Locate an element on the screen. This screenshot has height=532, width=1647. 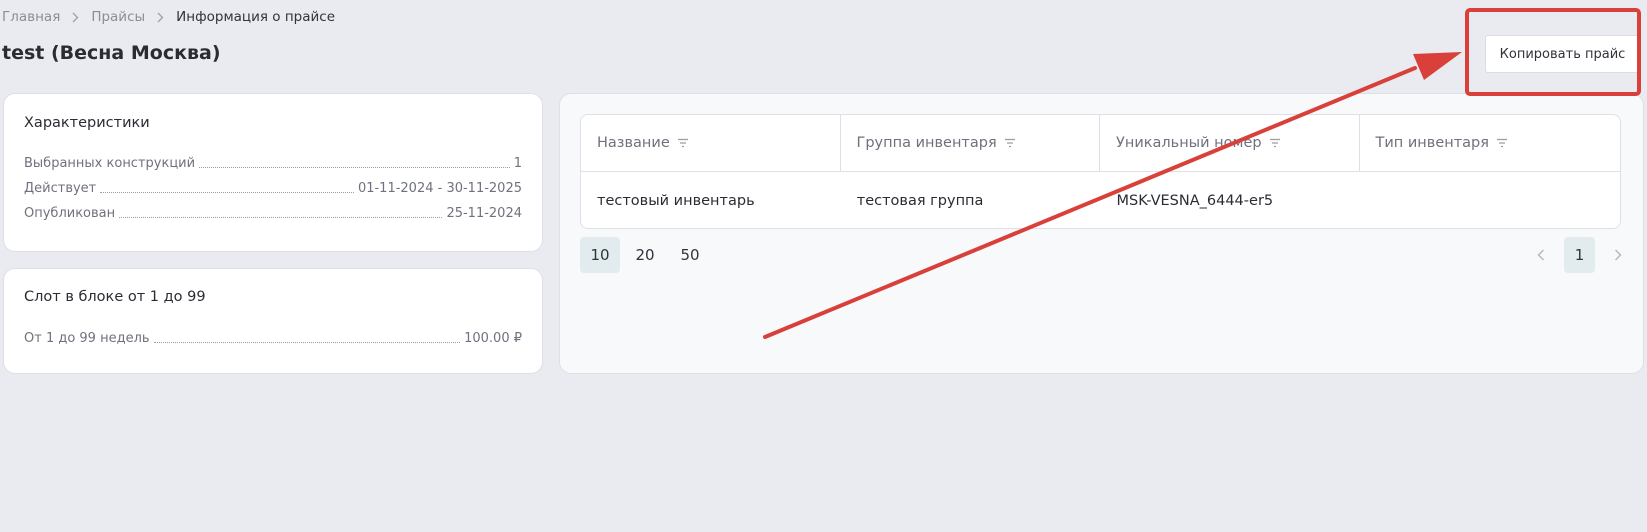
column-header-type: Тип инвентаря is located at coordinates (1490, 143).